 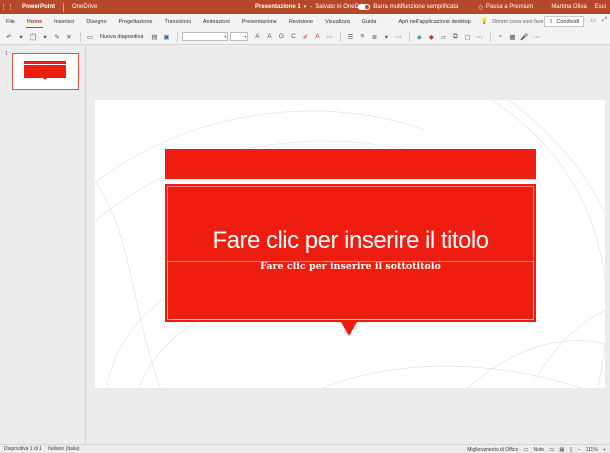 I want to click on effects-icon: ▢, so click(x=467, y=37).